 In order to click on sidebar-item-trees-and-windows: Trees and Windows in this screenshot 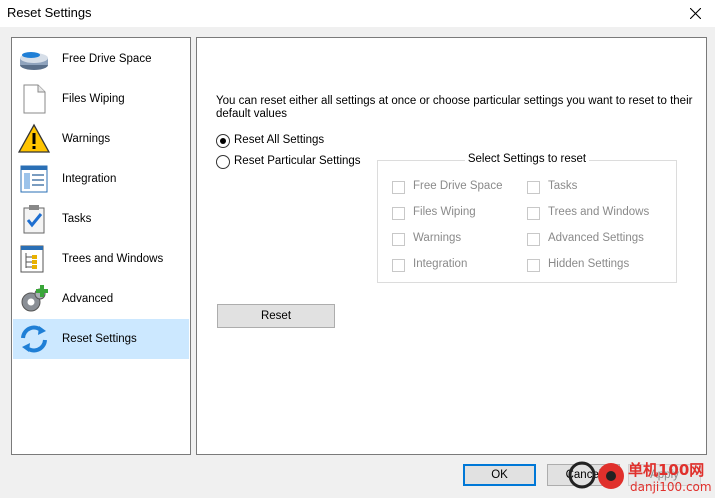, I will do `click(101, 259)`.